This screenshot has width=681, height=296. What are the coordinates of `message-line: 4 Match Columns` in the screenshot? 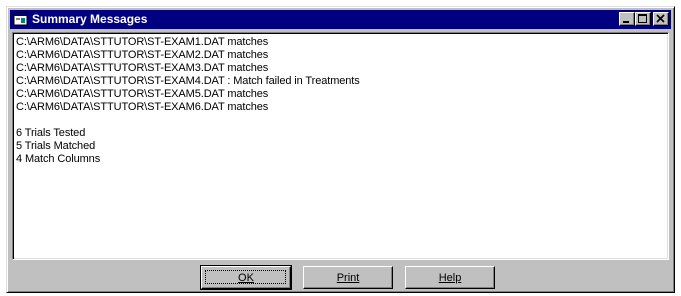 It's located at (58, 159).